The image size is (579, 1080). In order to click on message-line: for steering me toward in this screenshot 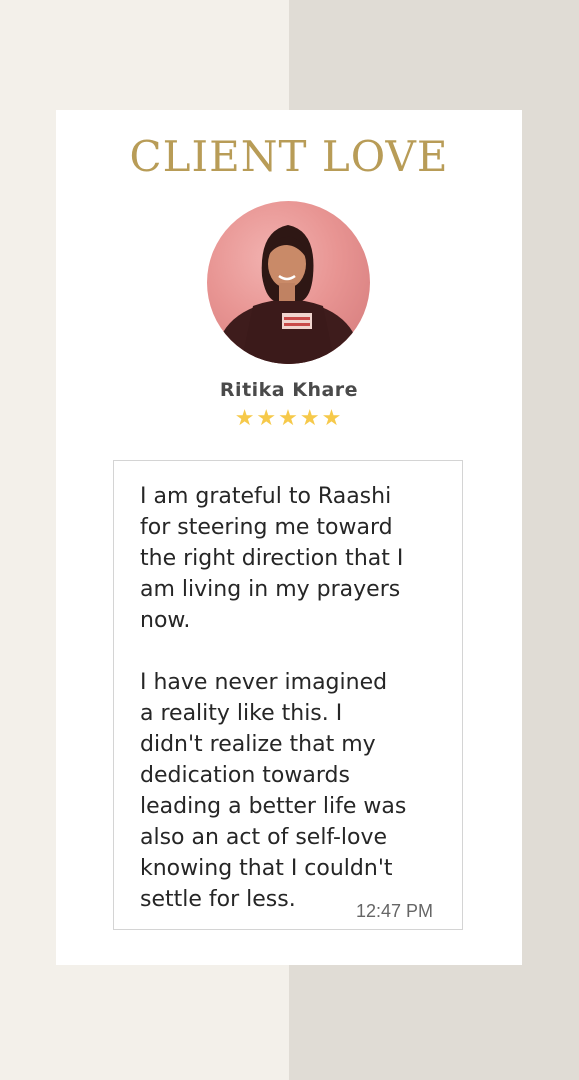, I will do `click(266, 527)`.